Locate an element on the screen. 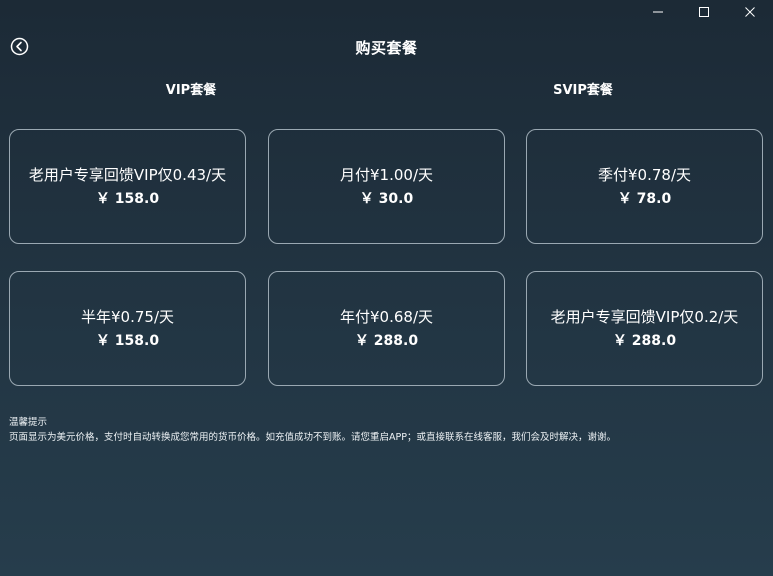 This screenshot has width=773, height=576. plan-price: ￥ 78.0 is located at coordinates (644, 198).